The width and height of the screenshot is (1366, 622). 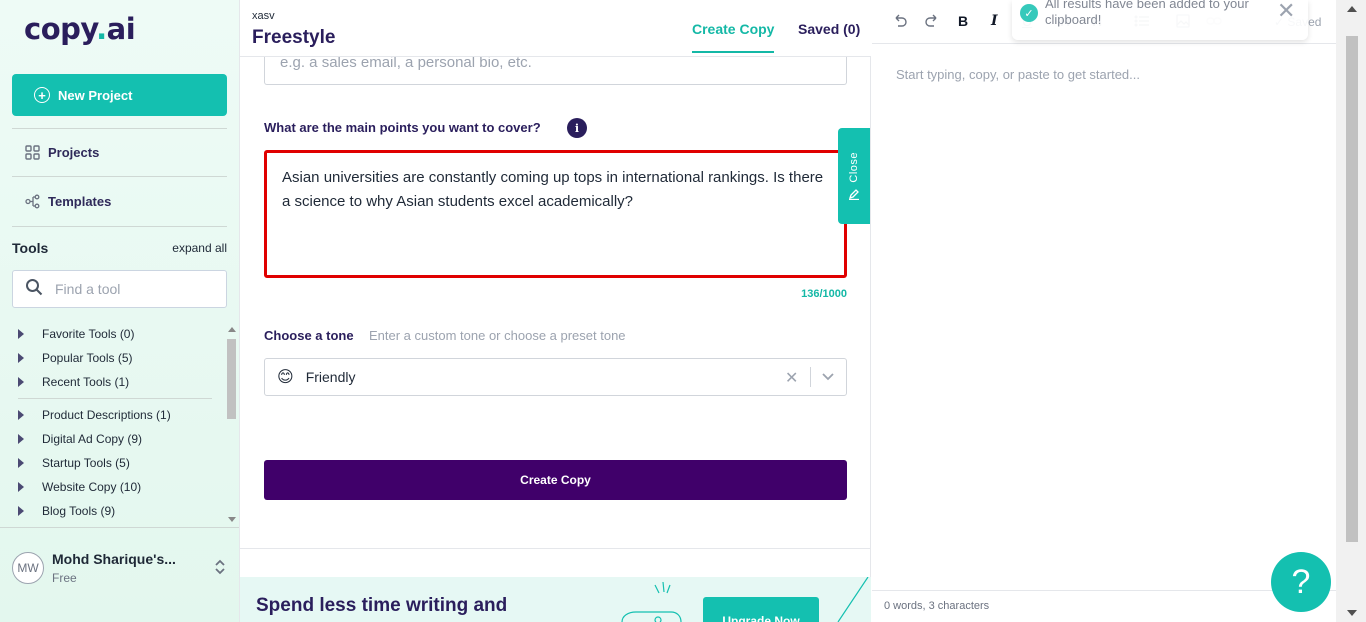 What do you see at coordinates (220, 568) in the screenshot?
I see `chevron-up-down-icon` at bounding box center [220, 568].